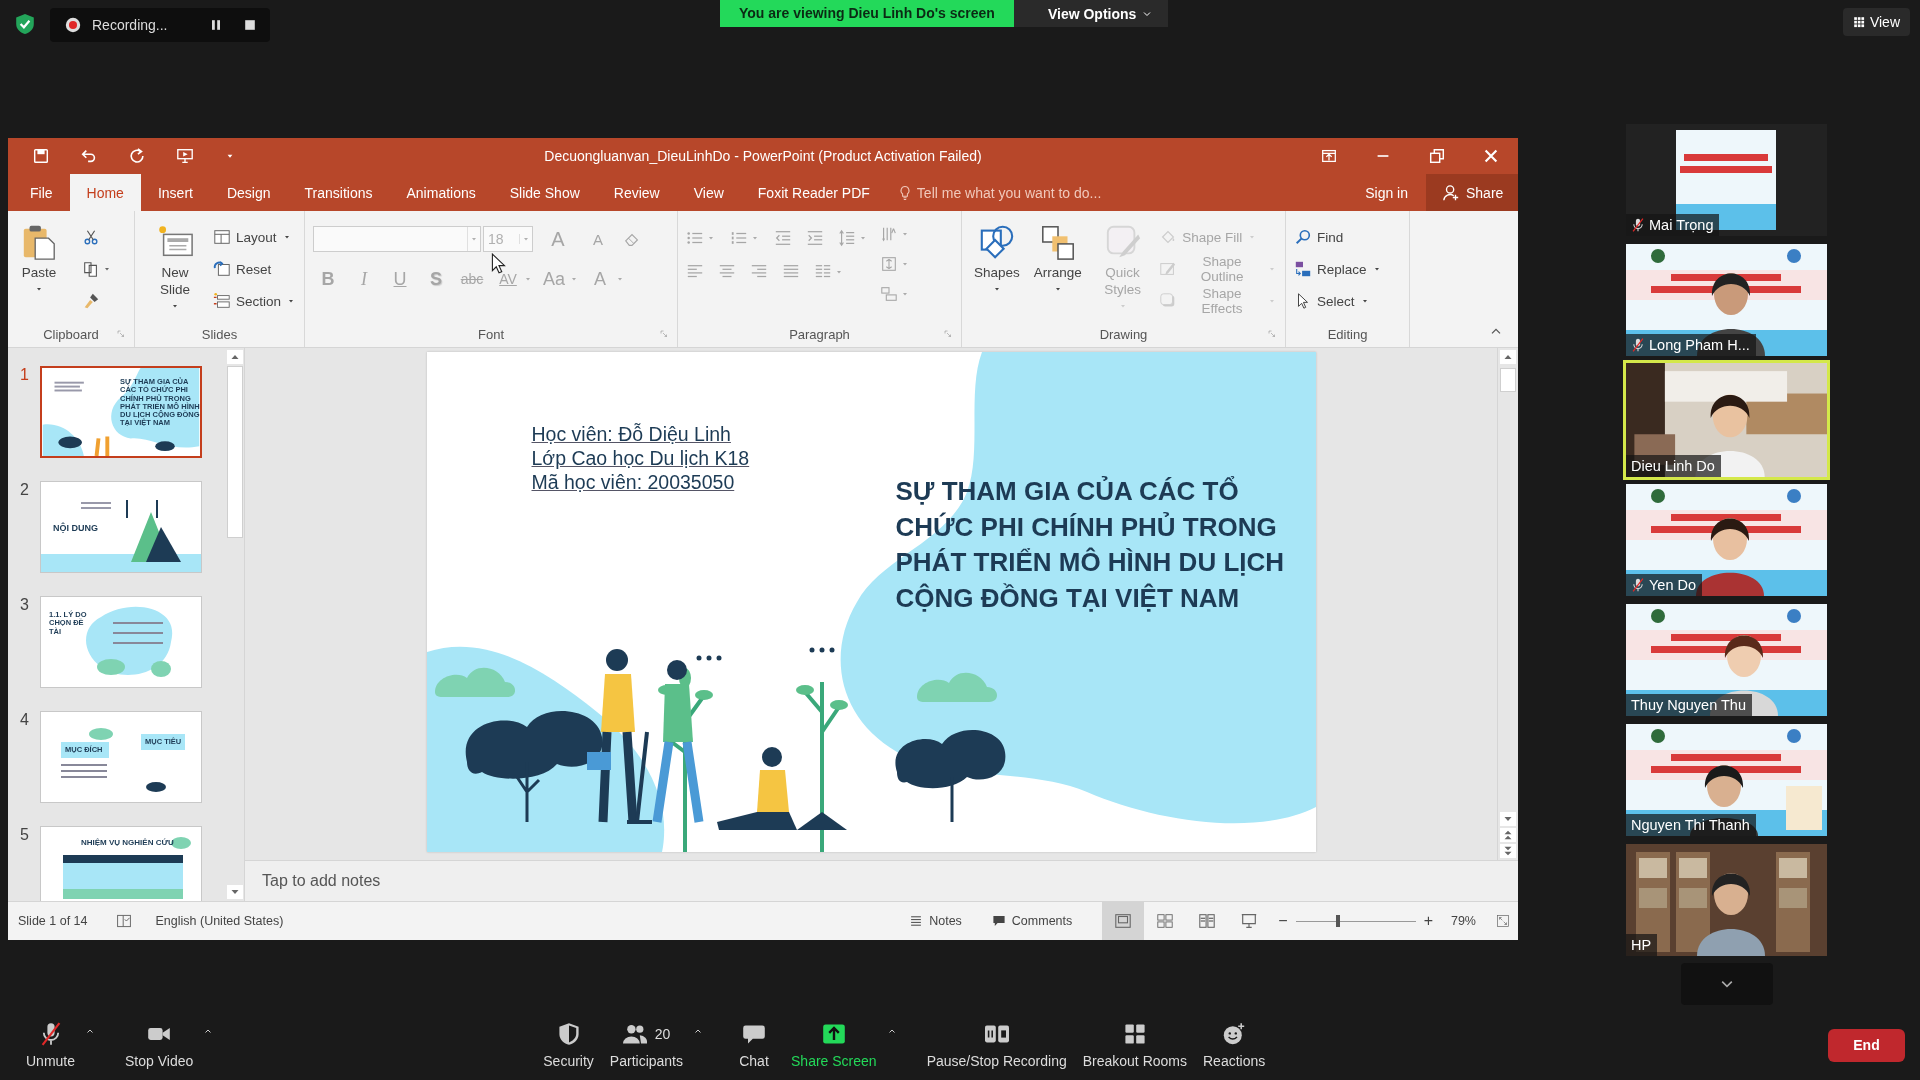 The image size is (1920, 1080). What do you see at coordinates (763, 156) in the screenshot?
I see `window-title: Decuongluanvan_DieuLinhDo - PowerPoint (Product Activation Failed)` at bounding box center [763, 156].